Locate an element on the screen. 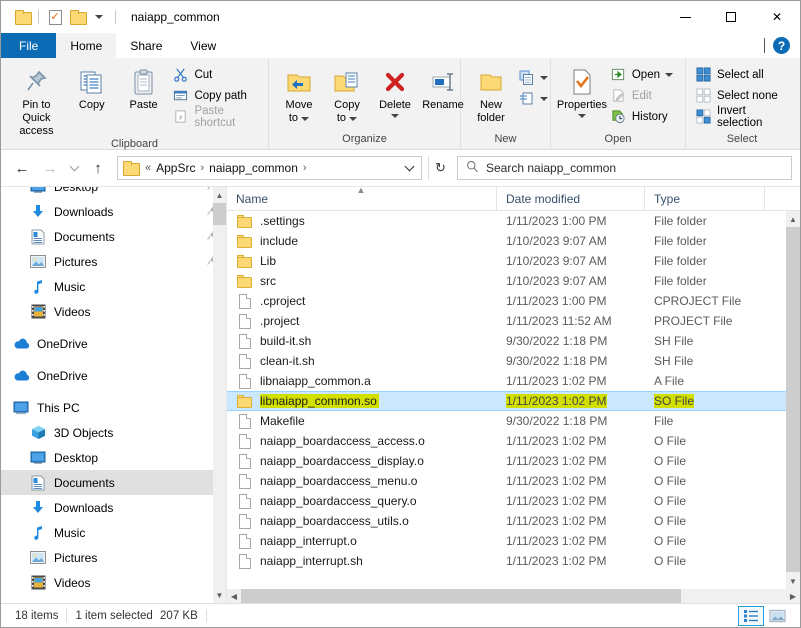 The image size is (801, 628). vscroll-down-icon: ▼ is located at coordinates (793, 581).